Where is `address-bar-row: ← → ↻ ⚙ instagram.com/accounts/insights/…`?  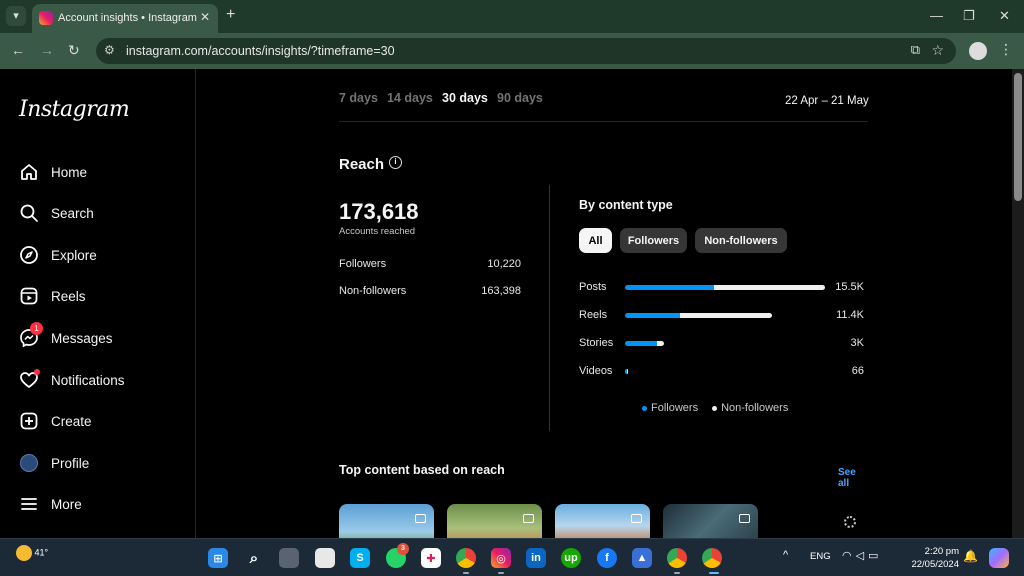 address-bar-row: ← → ↻ ⚙ instagram.com/accounts/insights/… is located at coordinates (512, 51).